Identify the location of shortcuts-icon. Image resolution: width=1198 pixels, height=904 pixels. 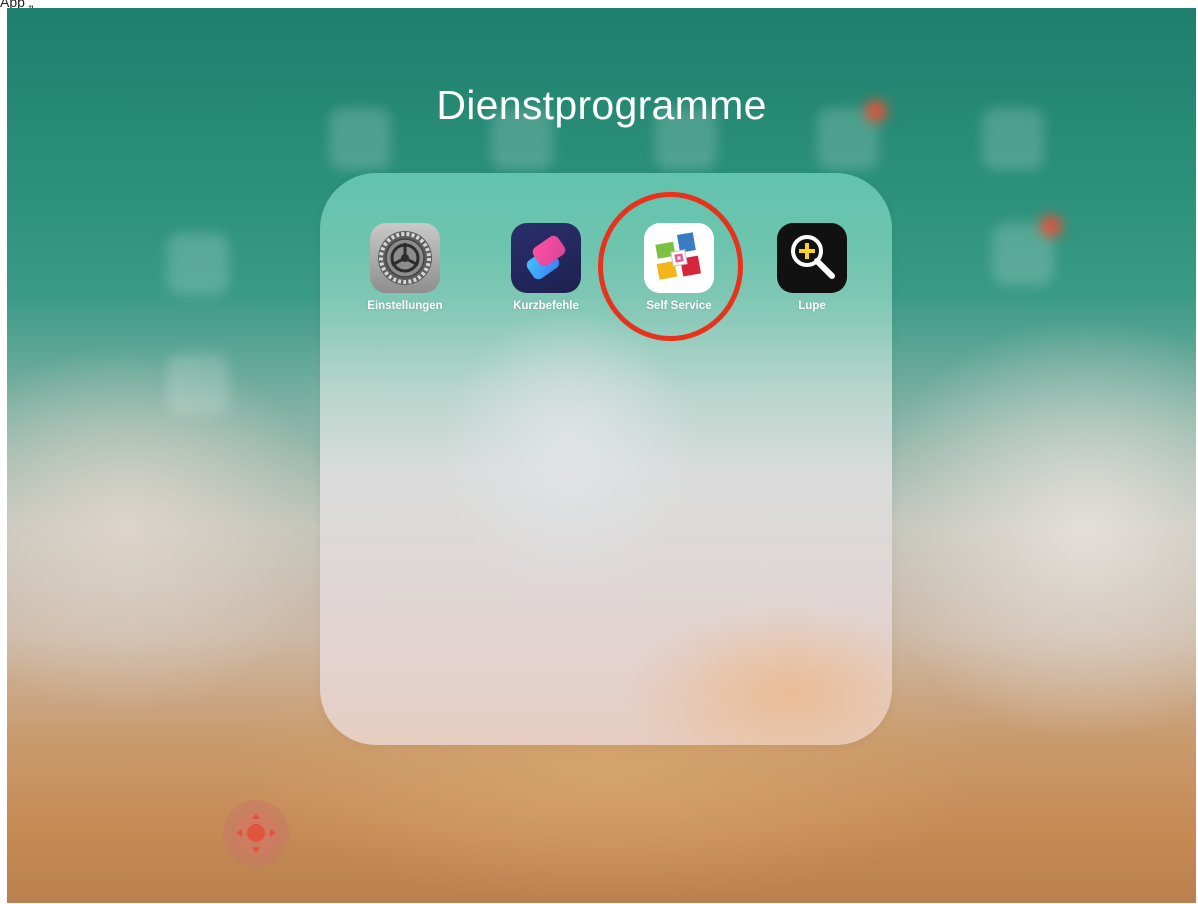
(546, 258).